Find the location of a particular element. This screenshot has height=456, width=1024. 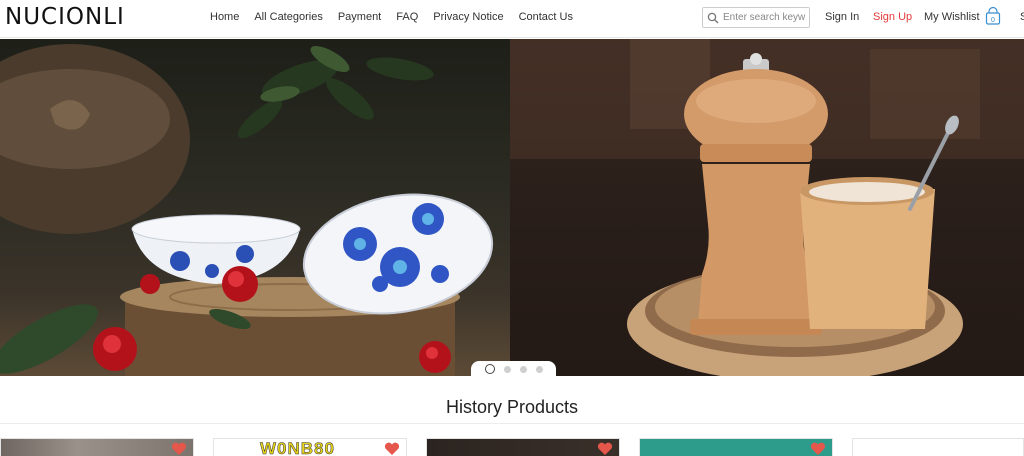

product-card: W0NB80 is located at coordinates (310, 447).